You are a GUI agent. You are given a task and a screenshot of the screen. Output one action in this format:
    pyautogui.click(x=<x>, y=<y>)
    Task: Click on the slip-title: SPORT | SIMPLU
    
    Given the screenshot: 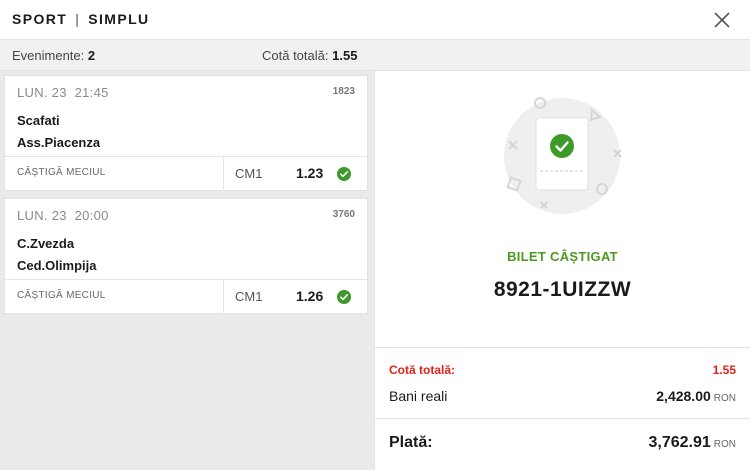 What is the action you would take?
    pyautogui.click(x=81, y=19)
    